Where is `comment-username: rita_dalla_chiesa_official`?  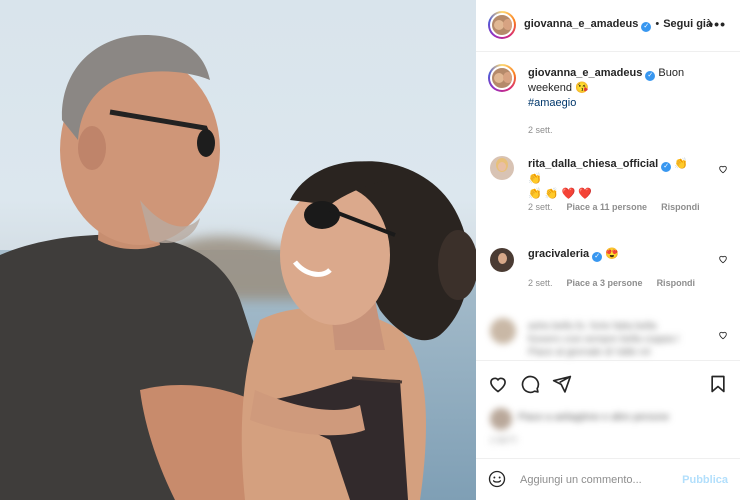 comment-username: rita_dalla_chiesa_official is located at coordinates (593, 164).